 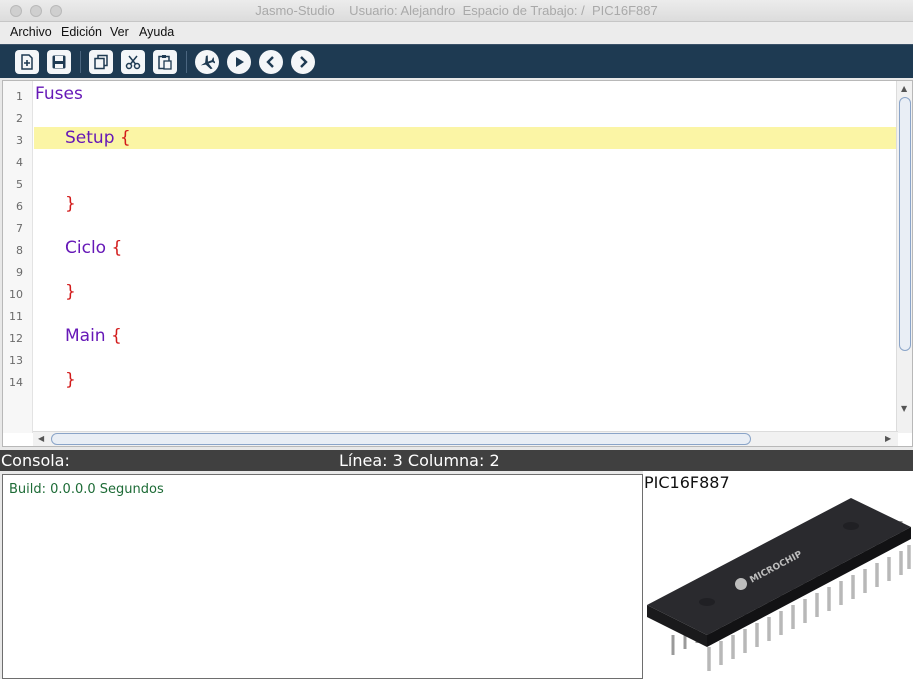 What do you see at coordinates (19, 228) in the screenshot?
I see `line-number: 7` at bounding box center [19, 228].